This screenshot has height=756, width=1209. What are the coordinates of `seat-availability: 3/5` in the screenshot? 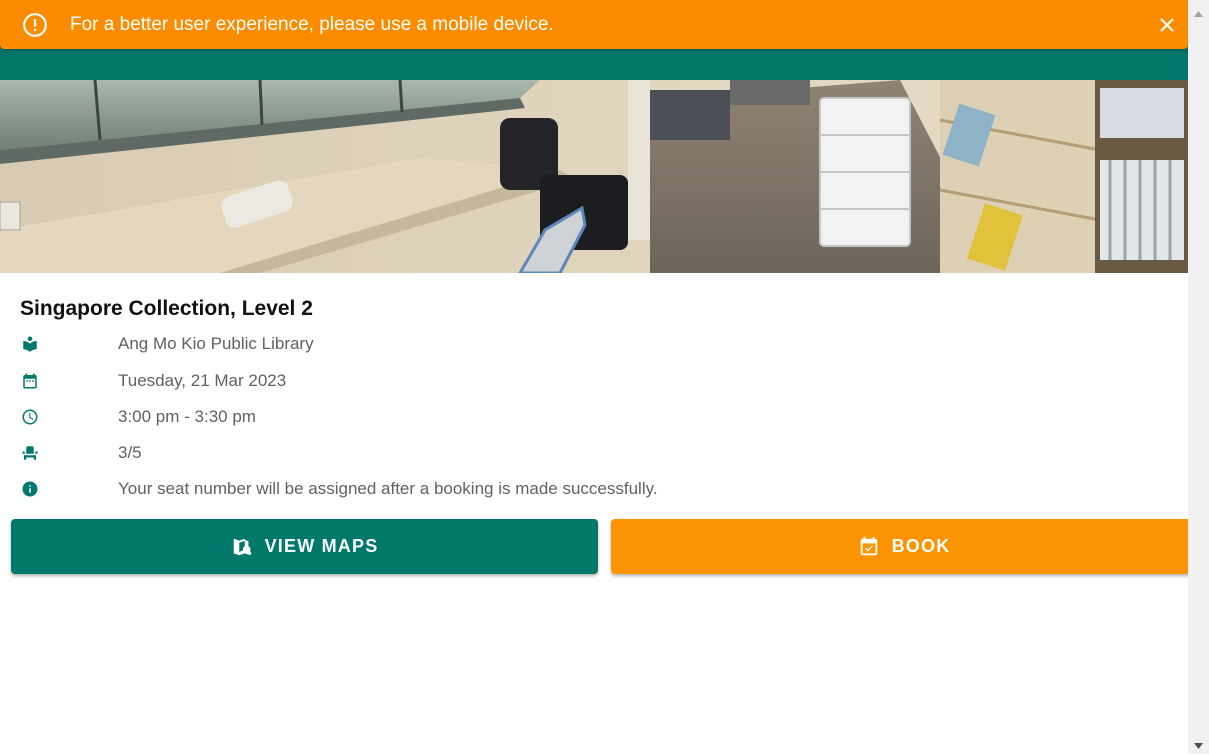 It's located at (130, 452).